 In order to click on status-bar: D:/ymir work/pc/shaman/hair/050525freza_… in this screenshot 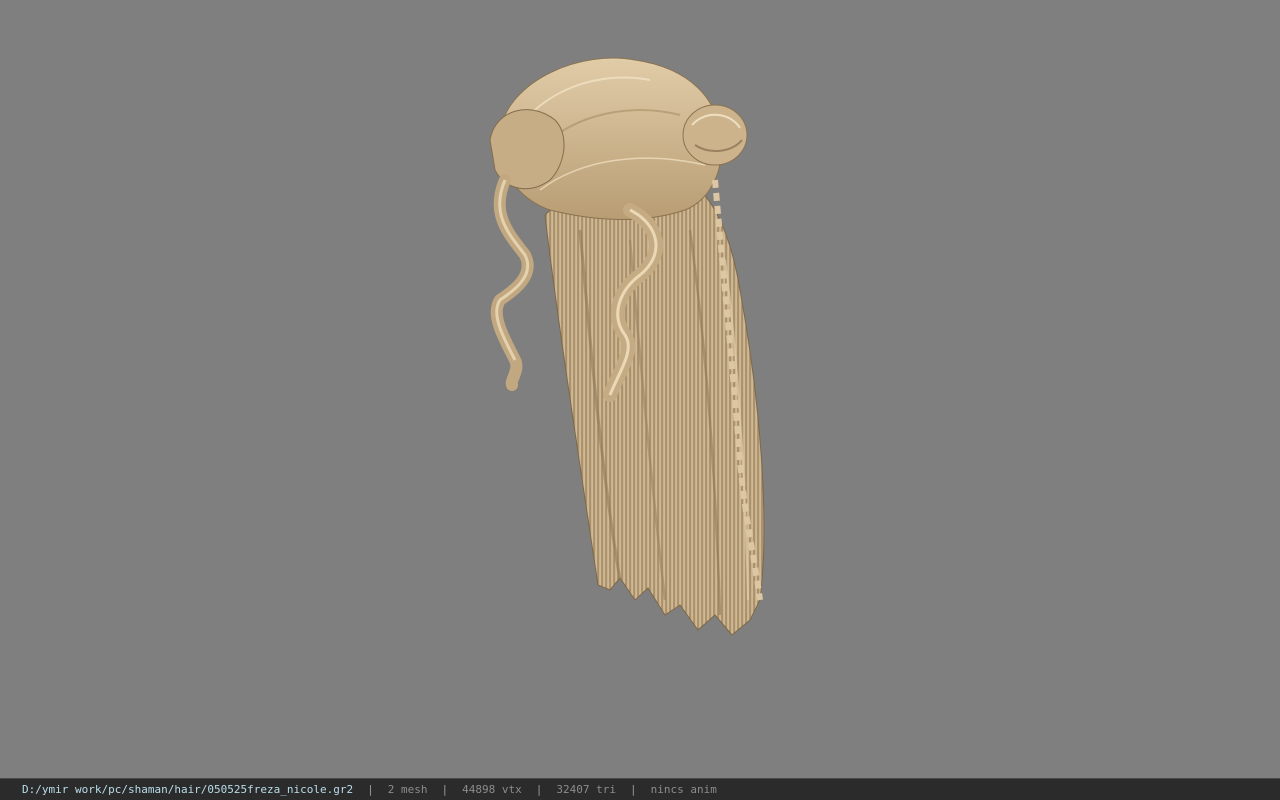, I will do `click(640, 789)`.